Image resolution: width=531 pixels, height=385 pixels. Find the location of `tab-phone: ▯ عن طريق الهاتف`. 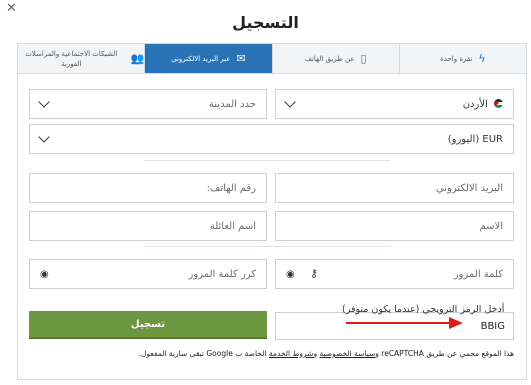

tab-phone: ▯ عن طريق الهاتف is located at coordinates (335, 58).